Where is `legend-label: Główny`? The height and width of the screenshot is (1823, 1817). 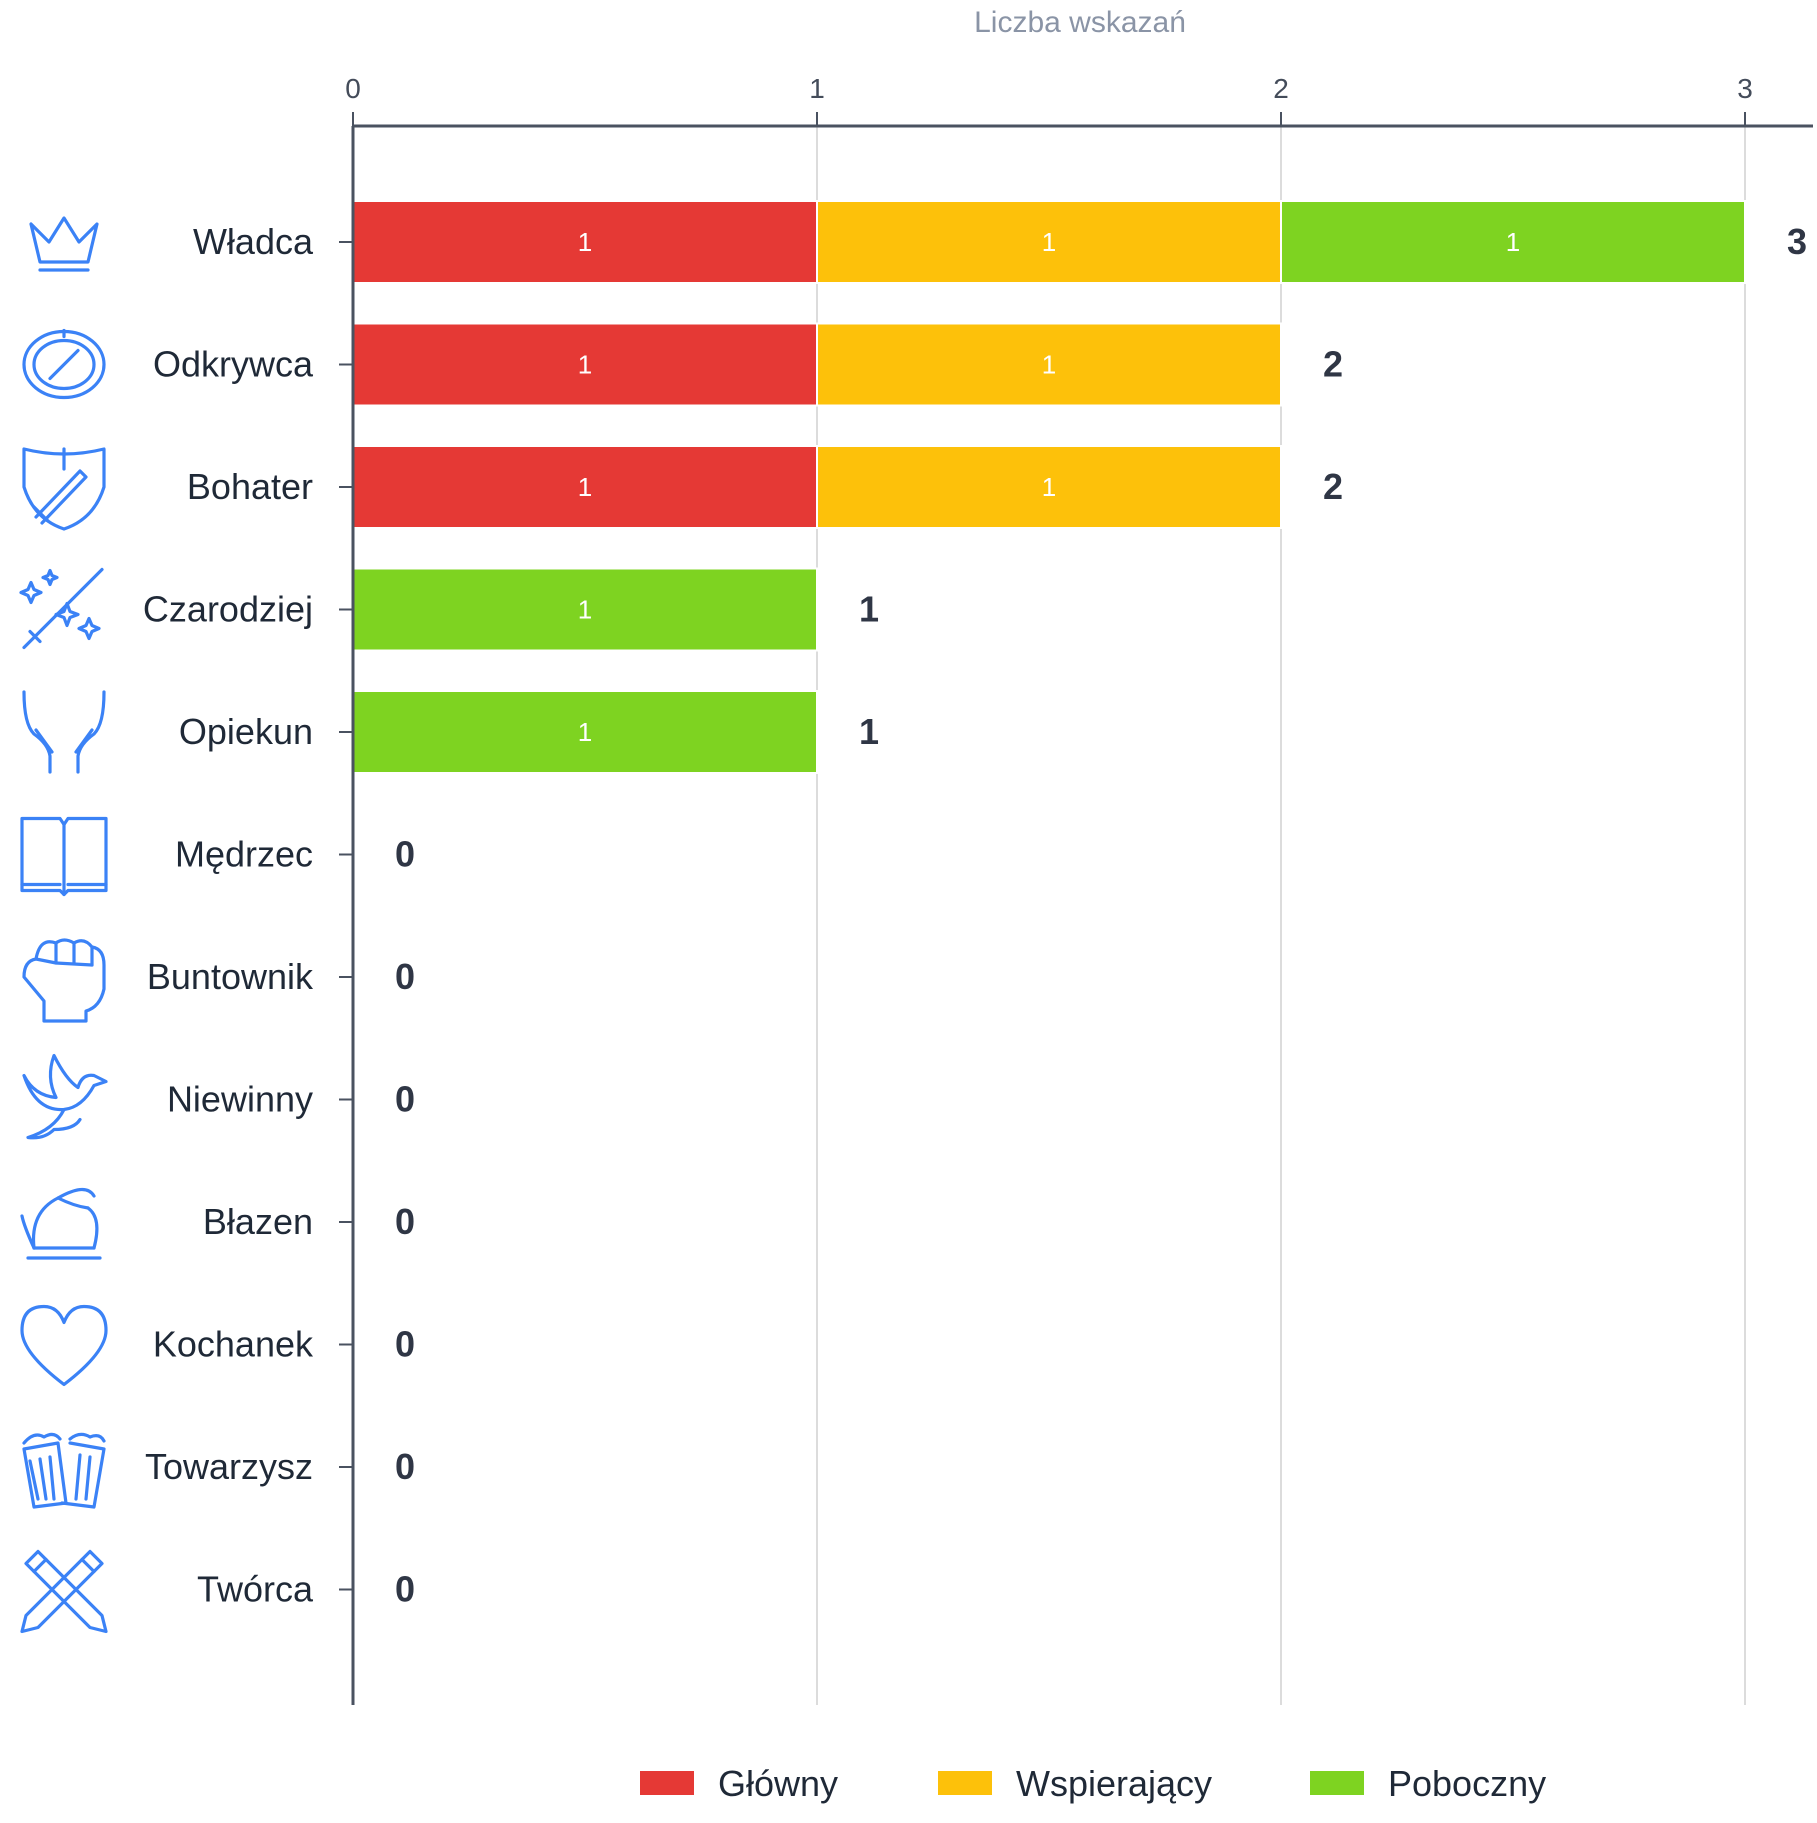 legend-label: Główny is located at coordinates (778, 1783).